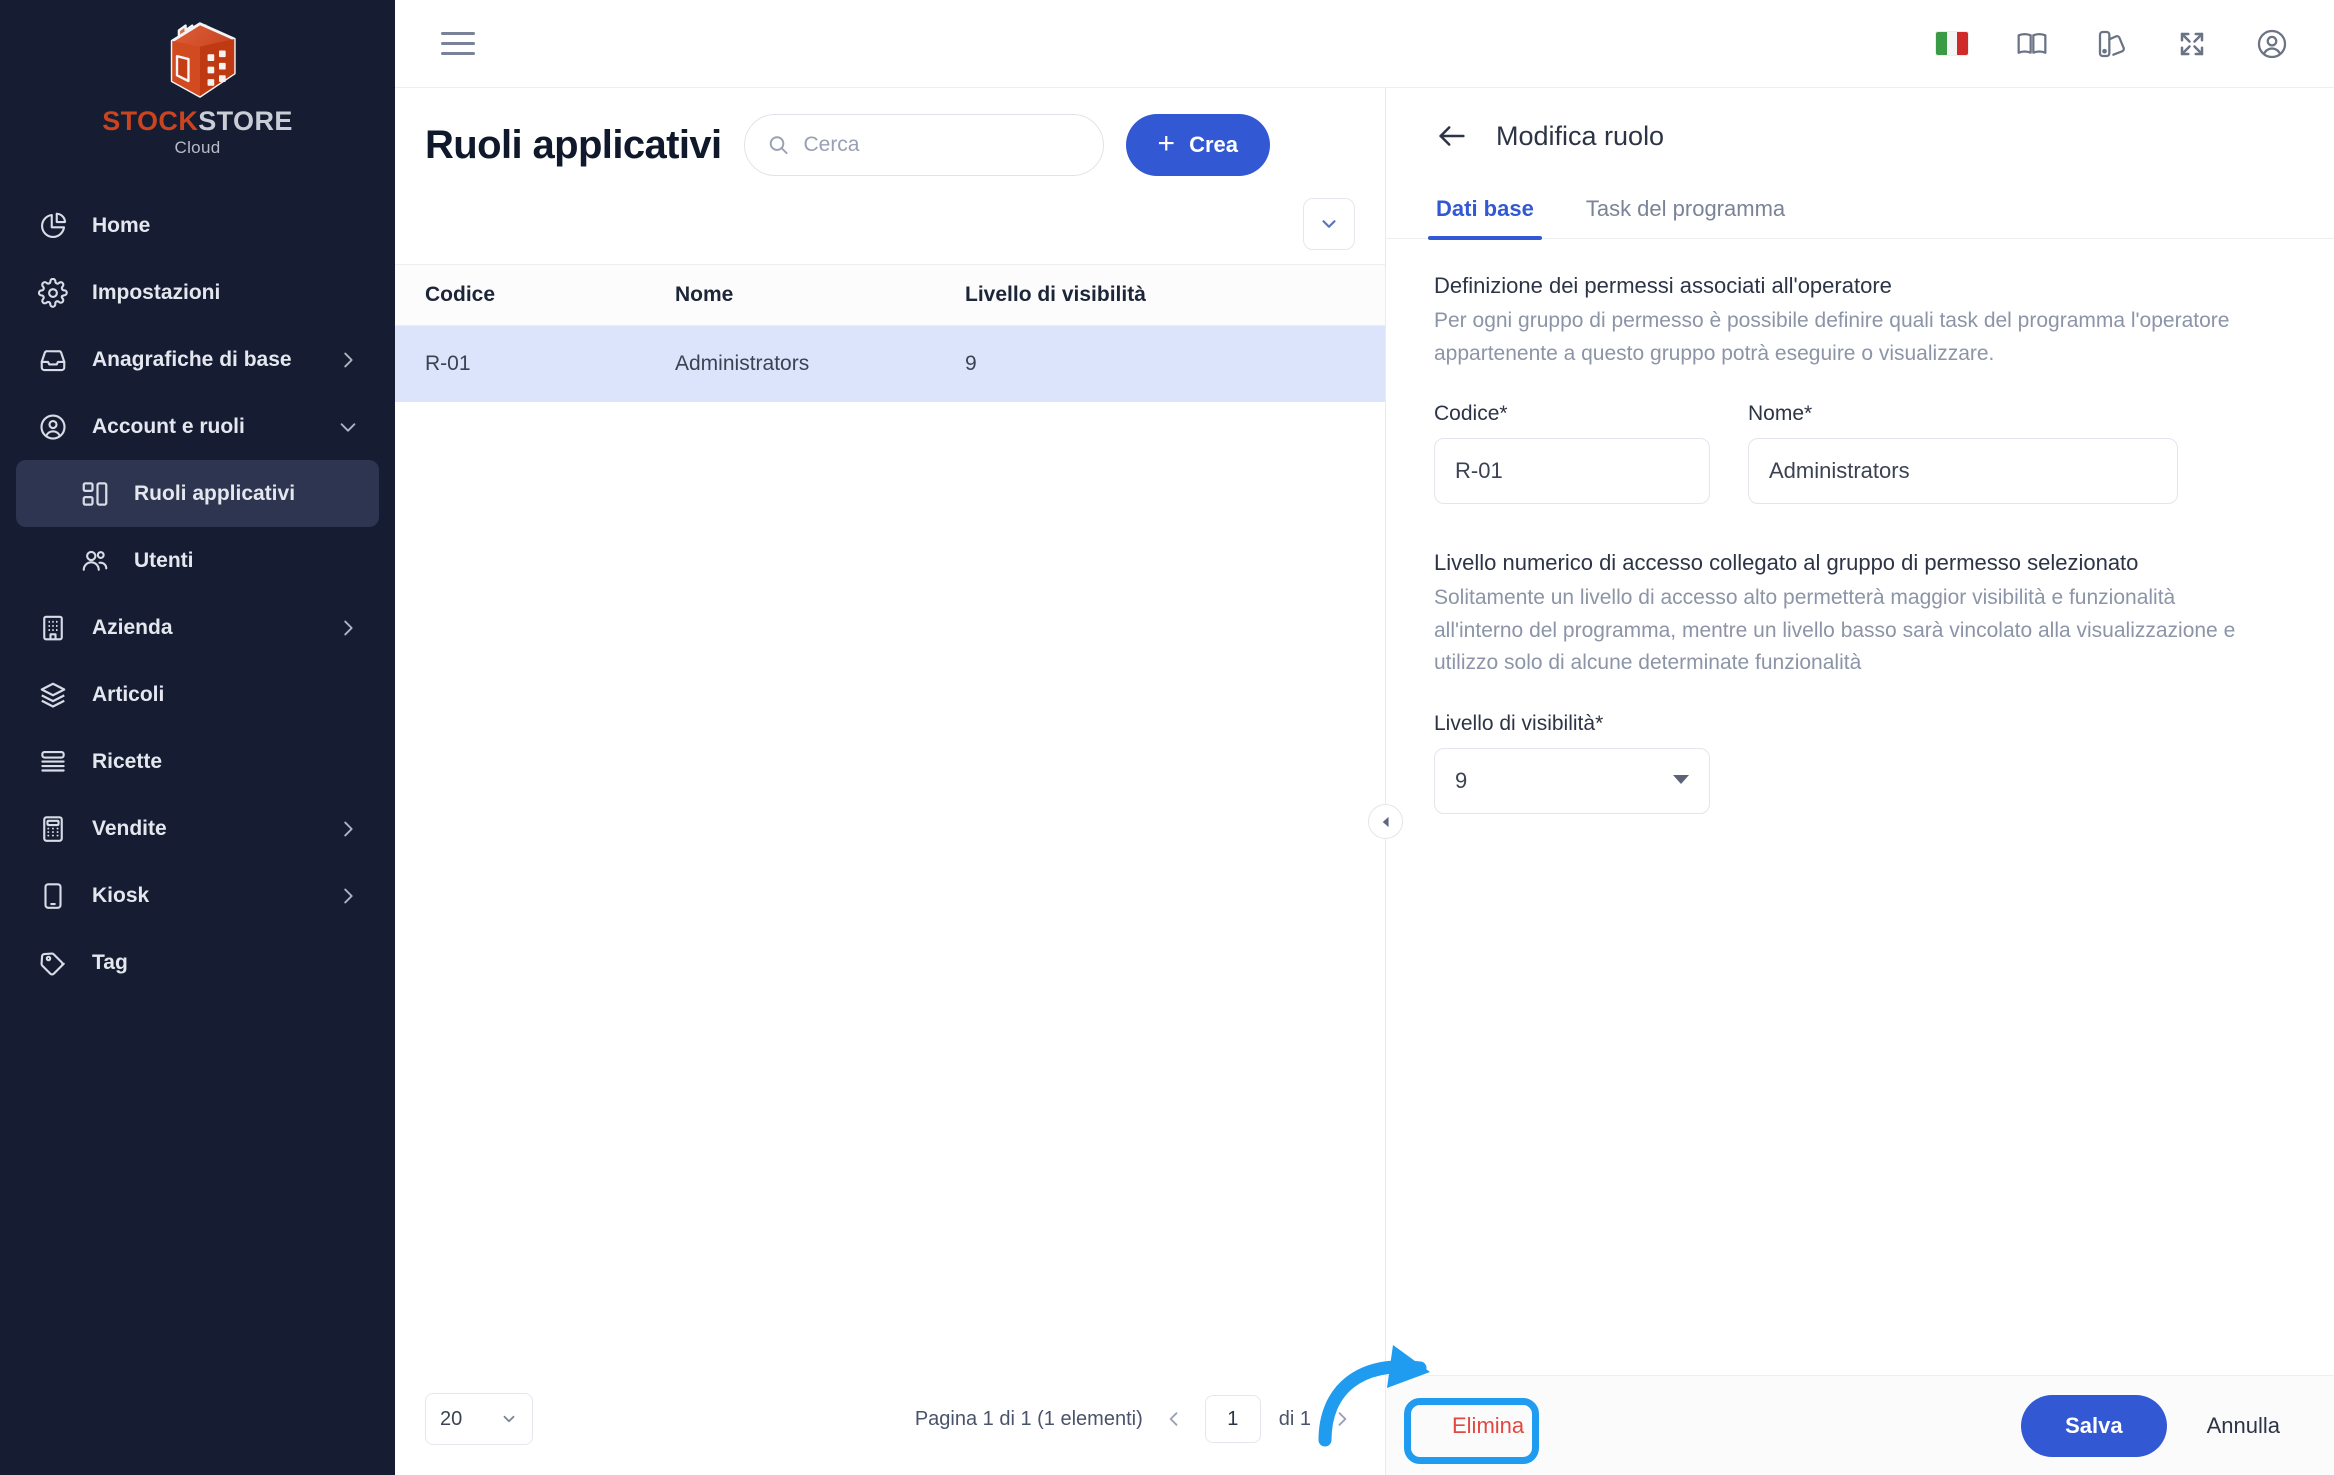 The image size is (2334, 1475). What do you see at coordinates (168, 426) in the screenshot?
I see `sidebar-item-label: Account e ruoli` at bounding box center [168, 426].